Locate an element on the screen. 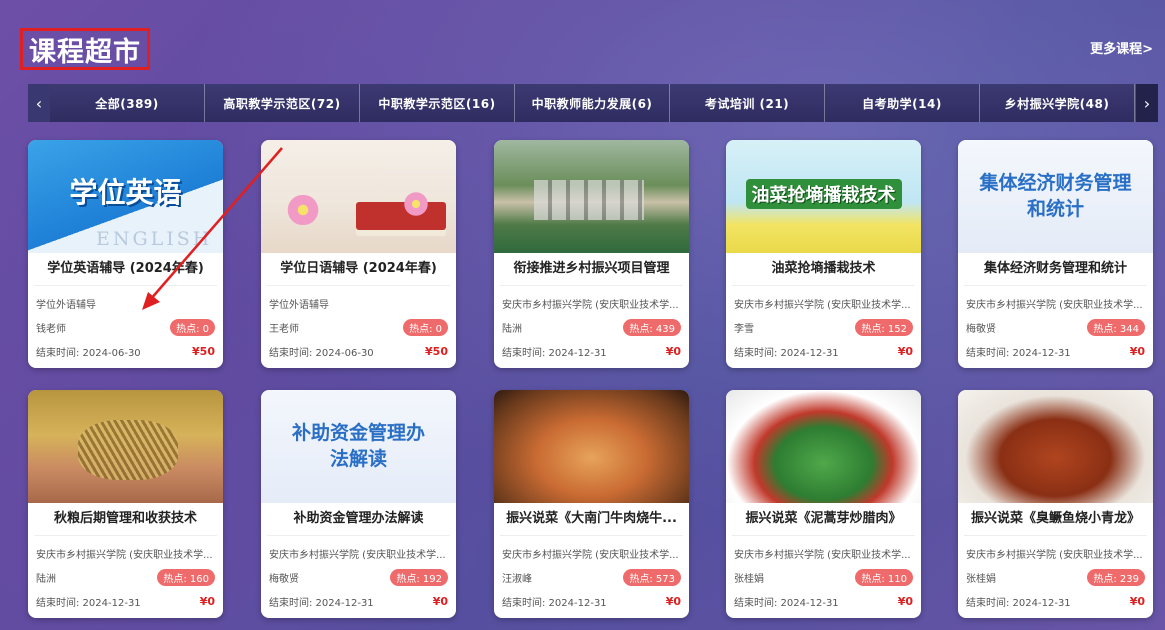 This screenshot has width=1165, height=630. course-org: 学位外语辅导 is located at coordinates (66, 305).